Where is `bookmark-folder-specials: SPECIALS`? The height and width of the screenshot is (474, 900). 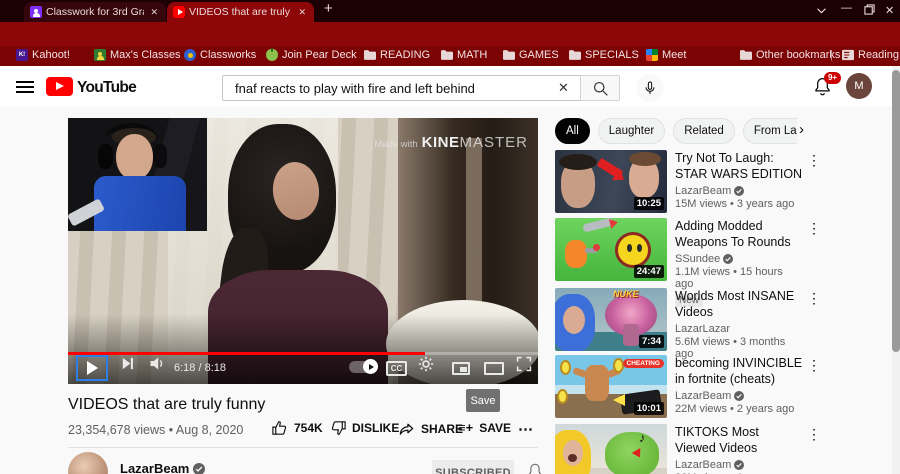
bookmark-folder-specials: SPECIALS is located at coordinates (604, 55).